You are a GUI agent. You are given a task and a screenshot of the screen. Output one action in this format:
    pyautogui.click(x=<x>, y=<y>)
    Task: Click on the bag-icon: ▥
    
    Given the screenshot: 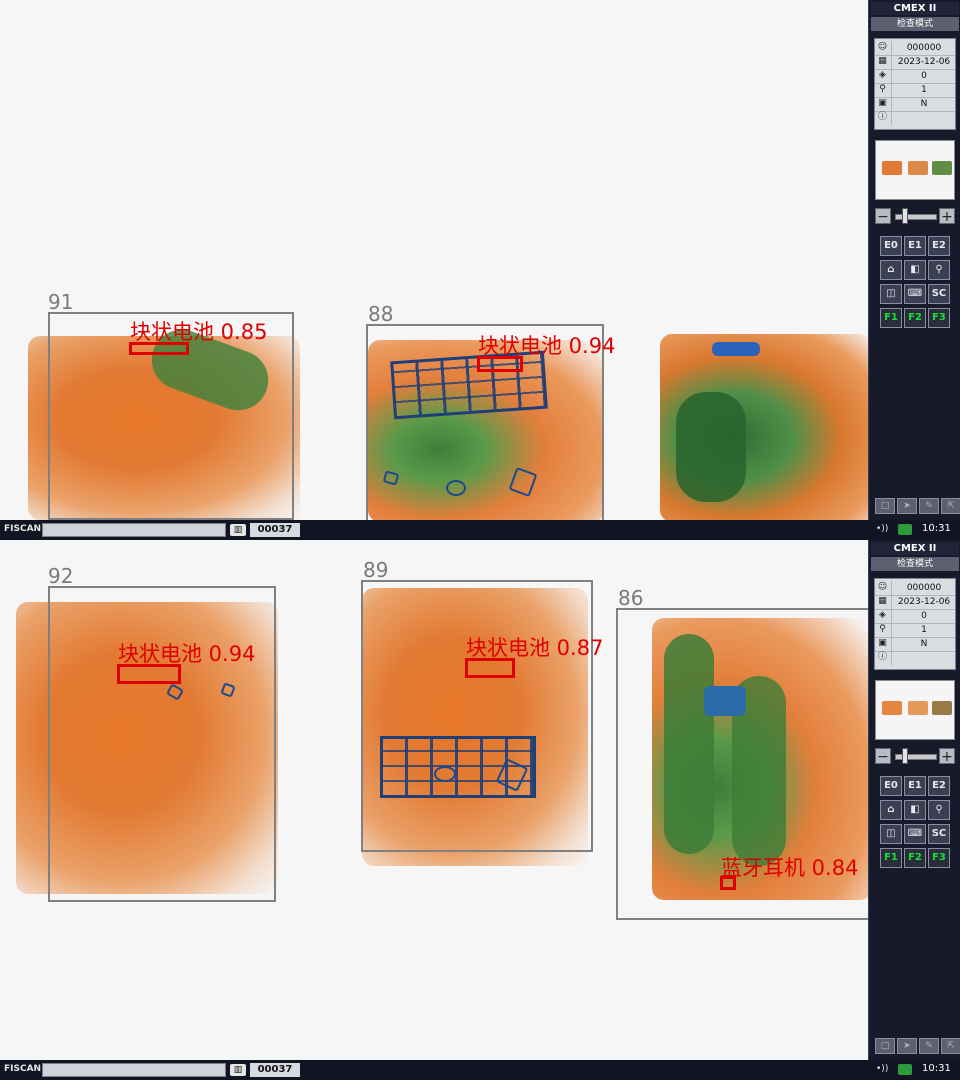 What is the action you would take?
    pyautogui.click(x=238, y=530)
    